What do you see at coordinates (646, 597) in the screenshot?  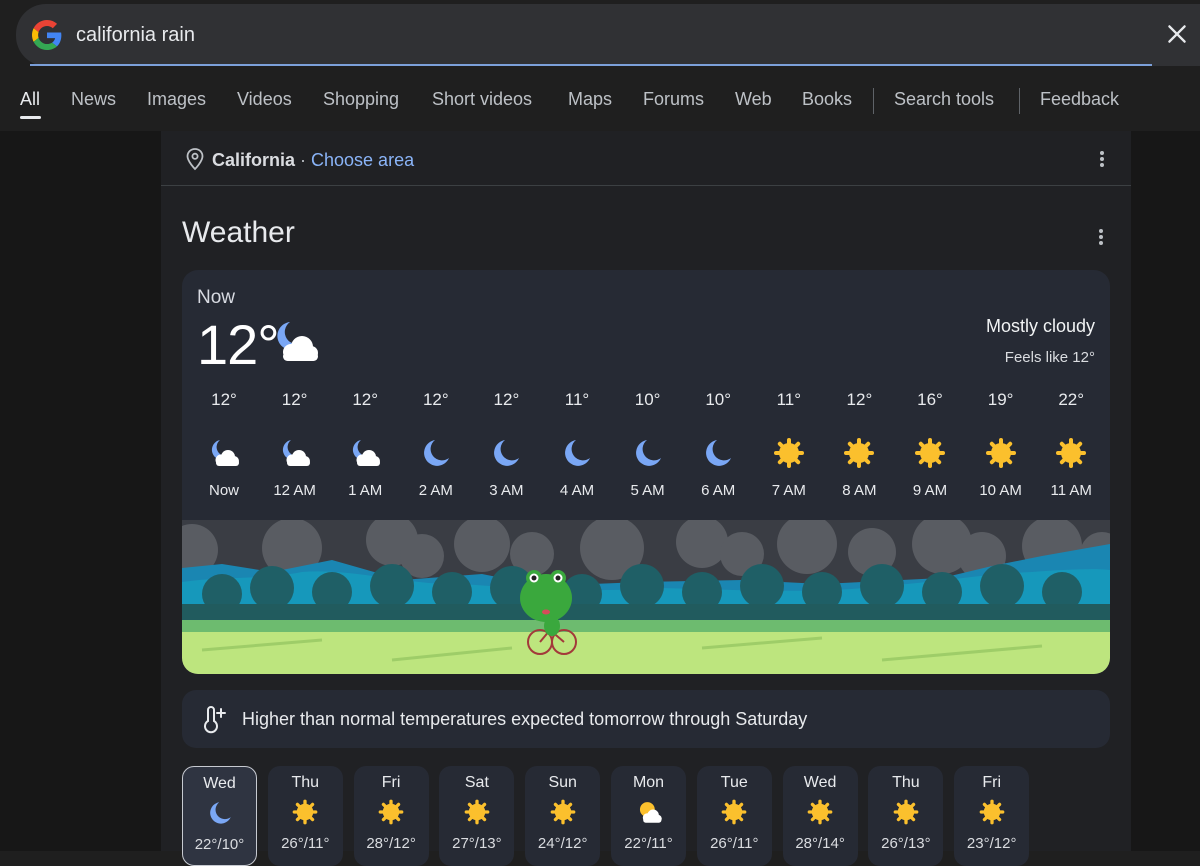 I see `weather-animation-scene` at bounding box center [646, 597].